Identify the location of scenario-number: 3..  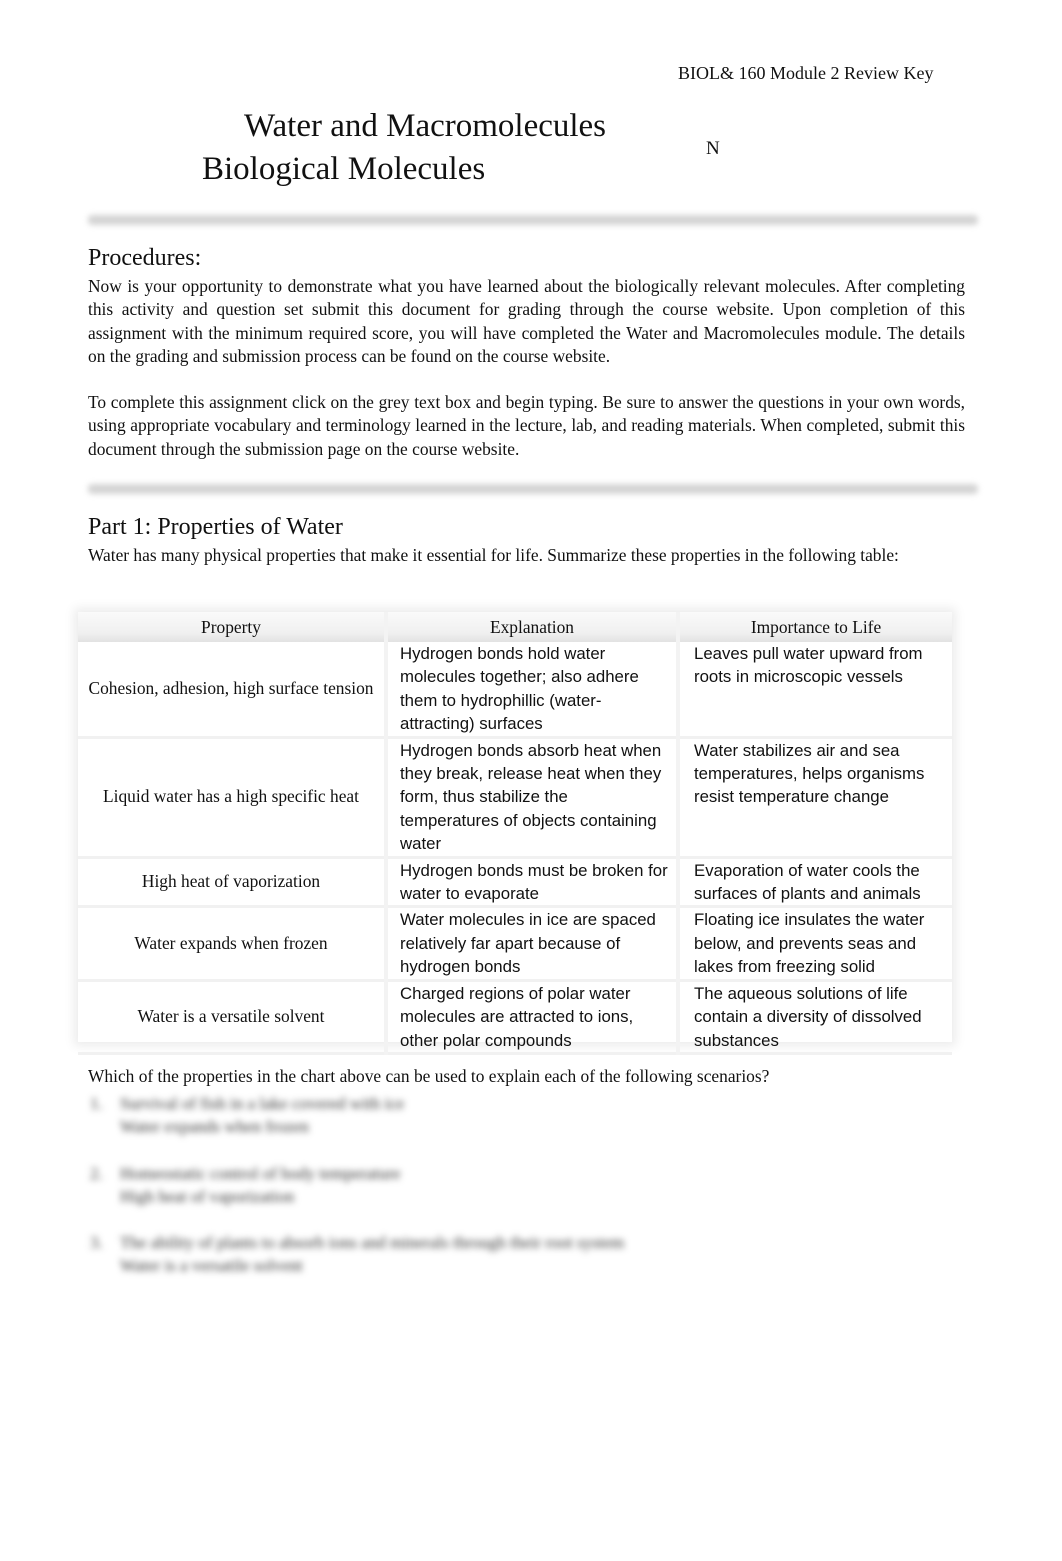
(96, 1242).